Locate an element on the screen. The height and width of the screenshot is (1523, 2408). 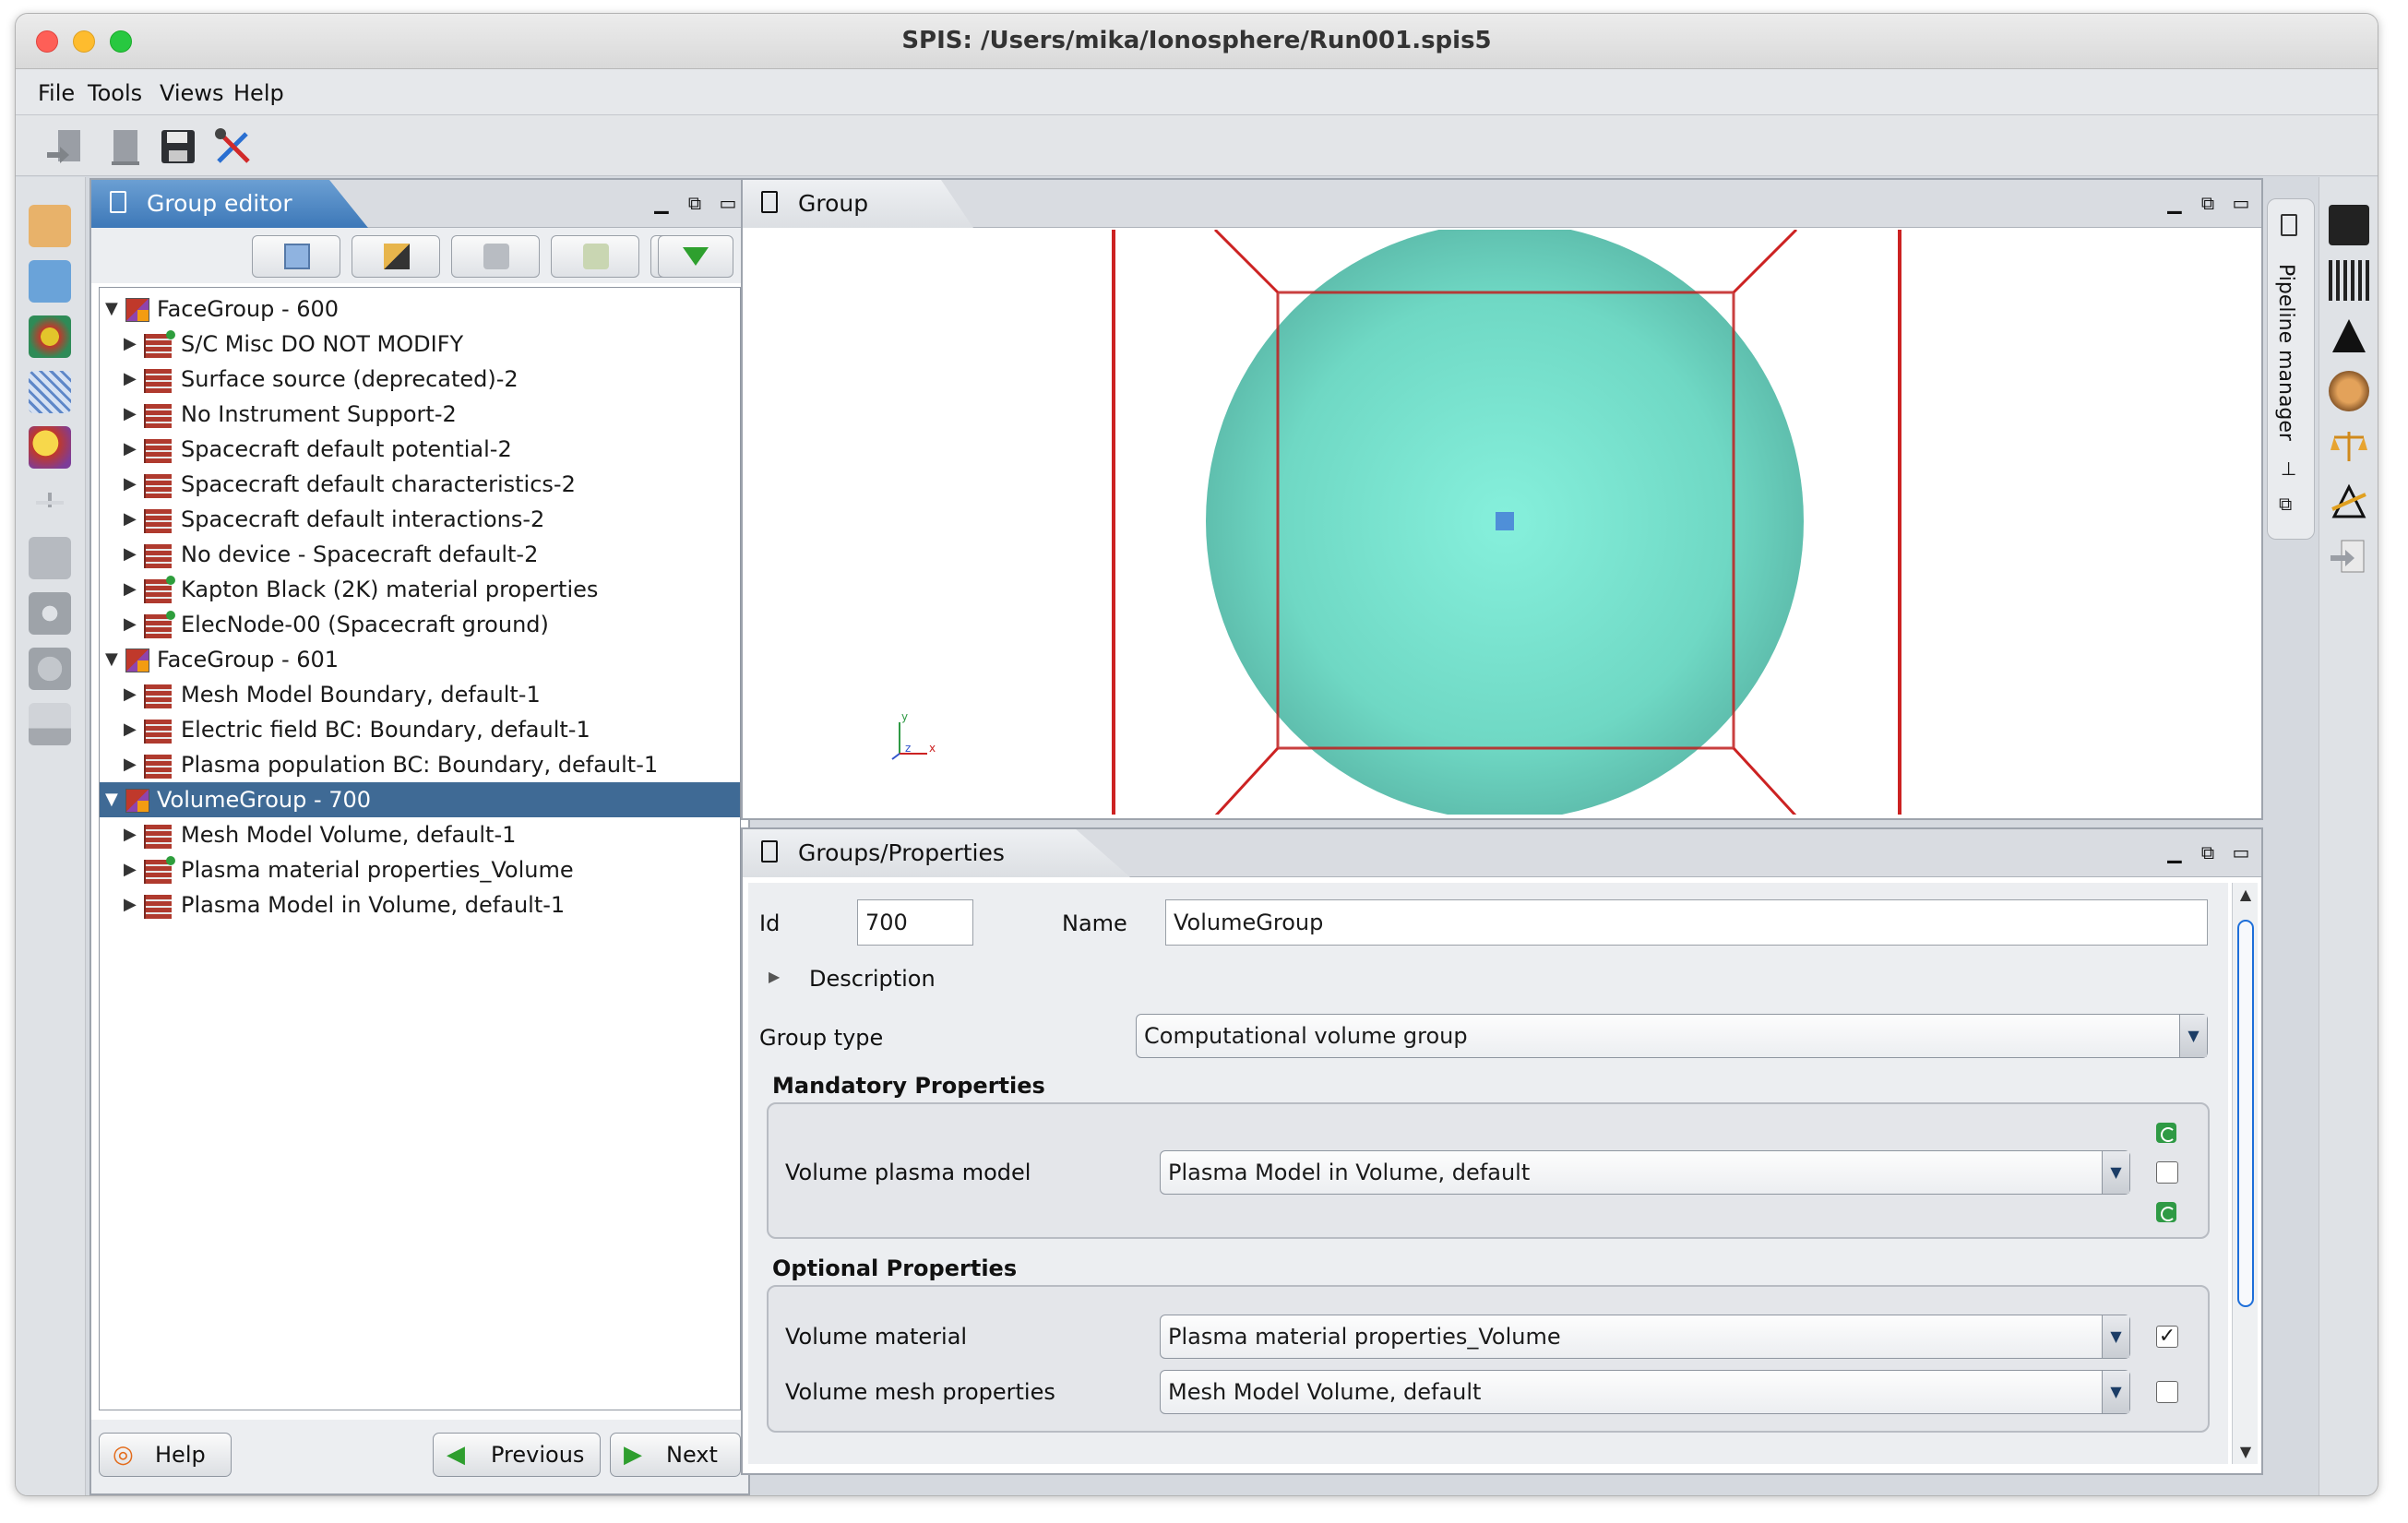
volume-mesh-checkbox is located at coordinates (2167, 1392).